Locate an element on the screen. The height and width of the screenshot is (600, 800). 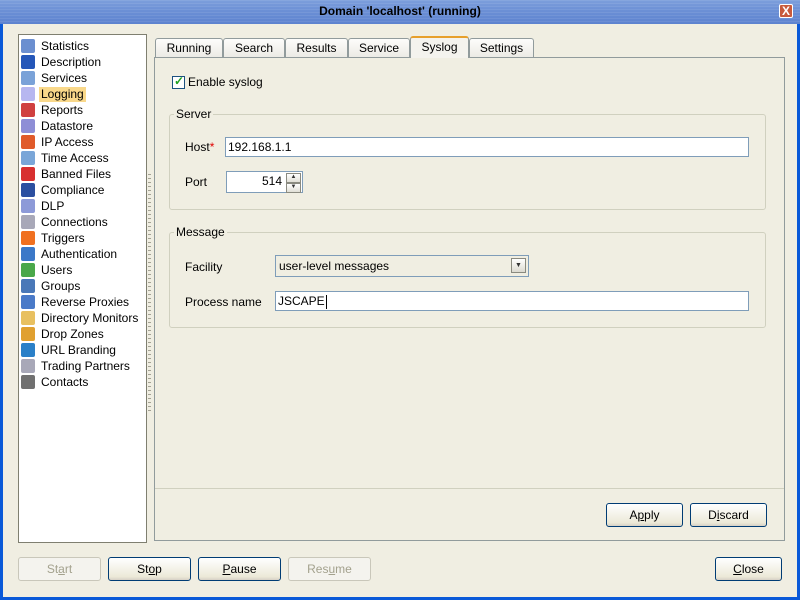
enable-syslog-checkbox is located at coordinates (178, 81).